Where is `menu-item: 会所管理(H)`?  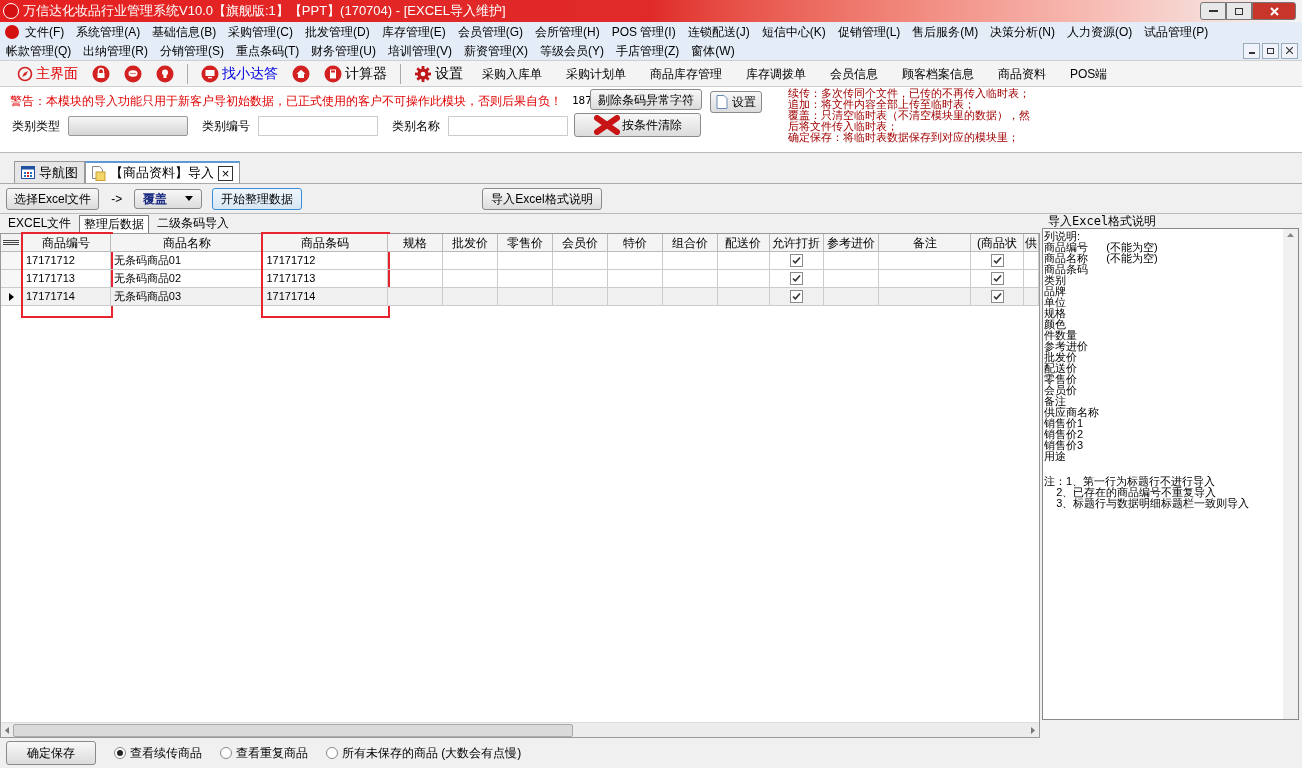
menu-item: 会所管理(H) is located at coordinates (567, 31).